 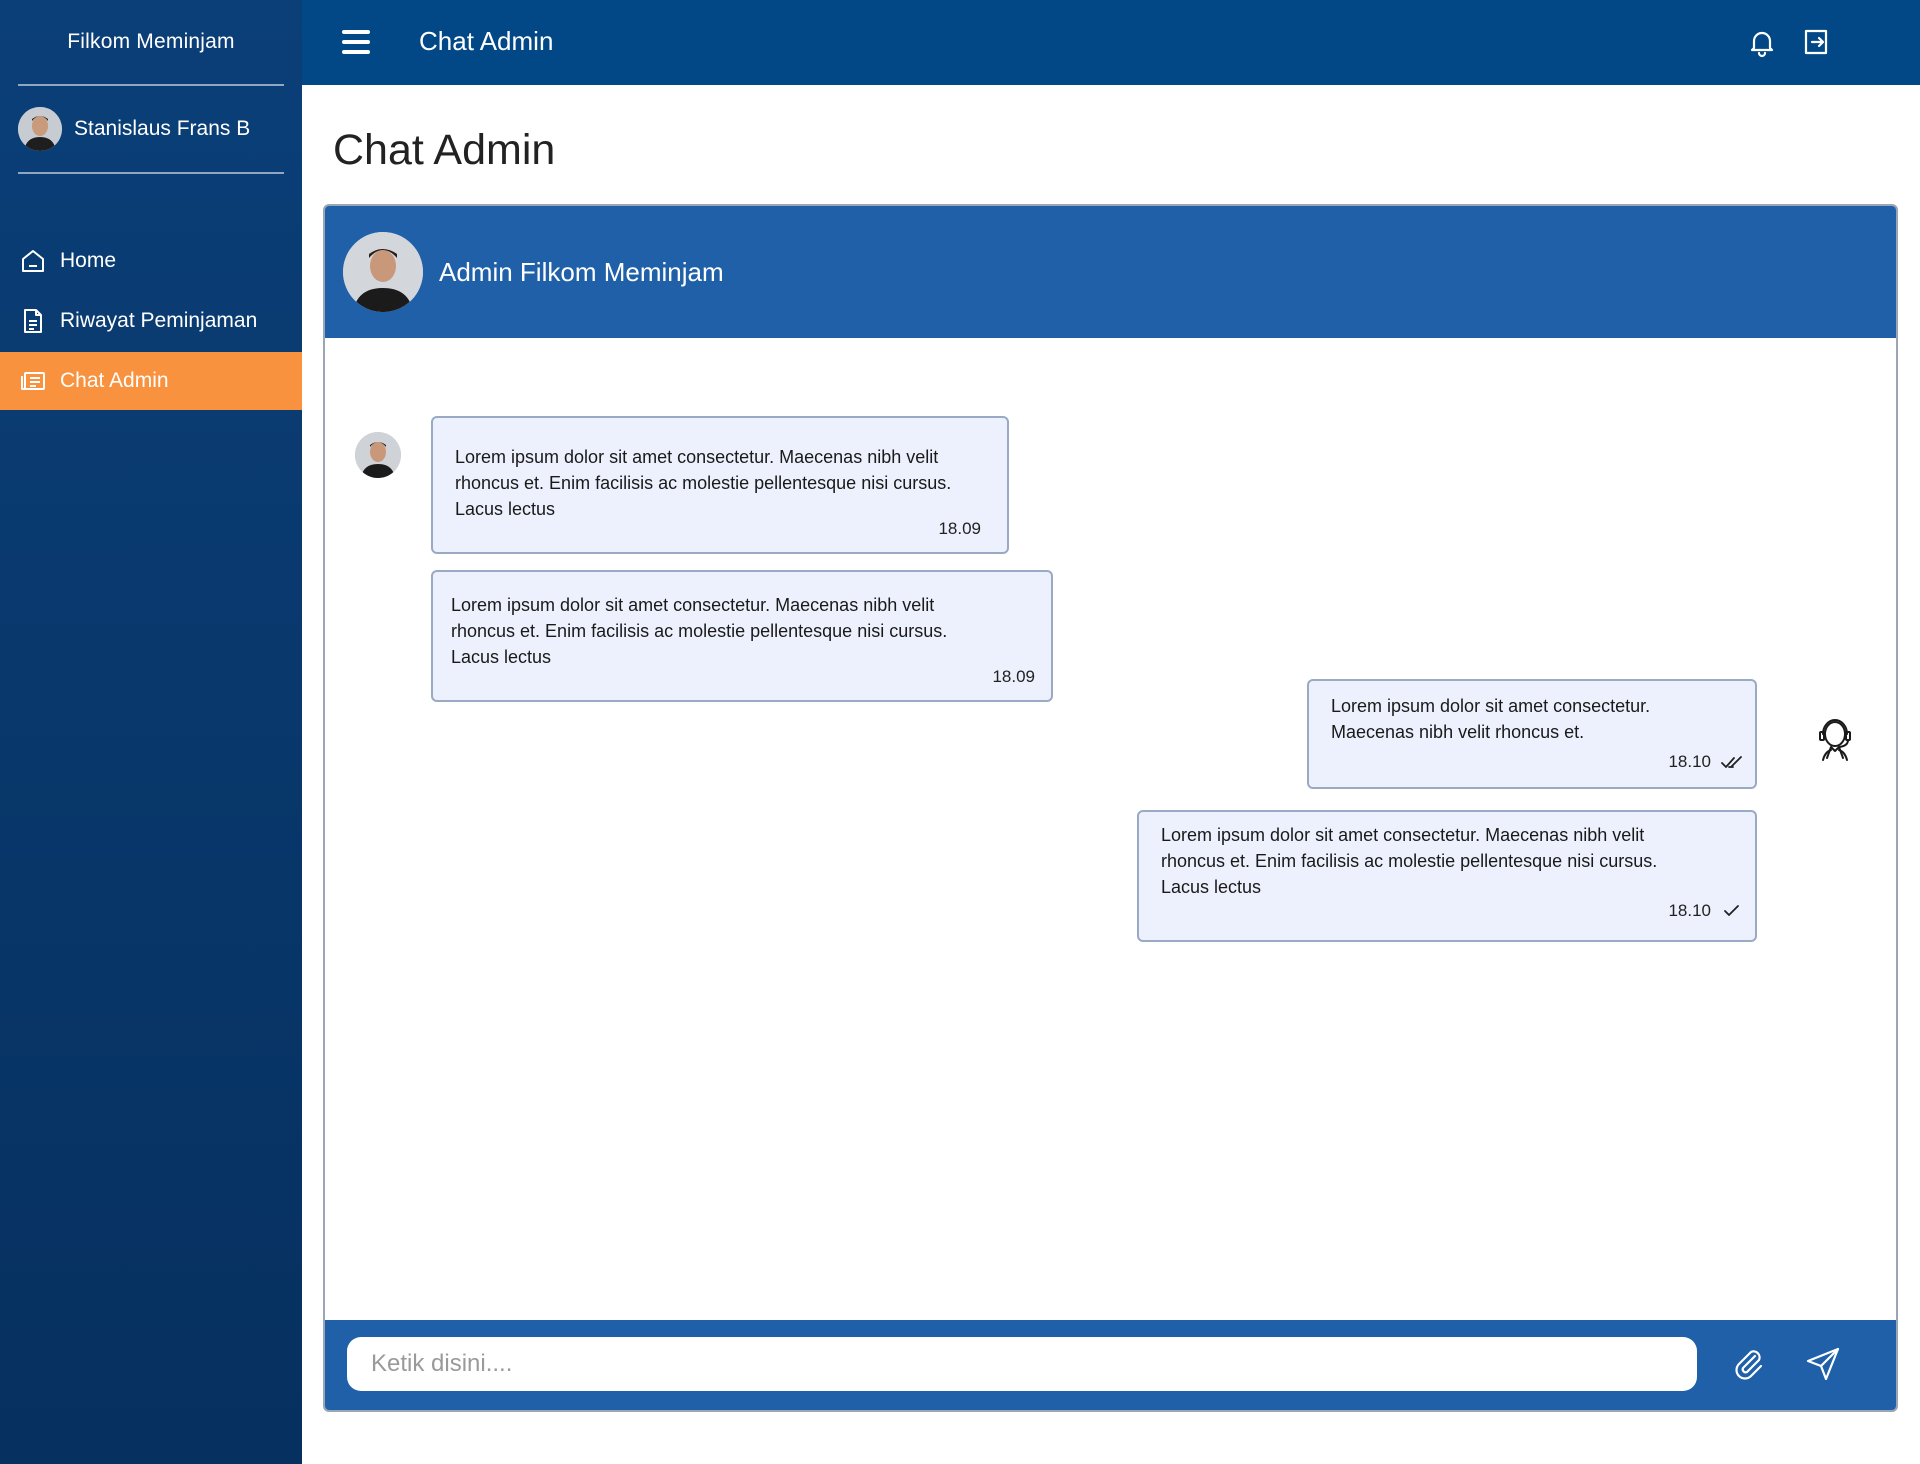 What do you see at coordinates (581, 271) in the screenshot?
I see `contact-name: Admin Filkom Meminjam` at bounding box center [581, 271].